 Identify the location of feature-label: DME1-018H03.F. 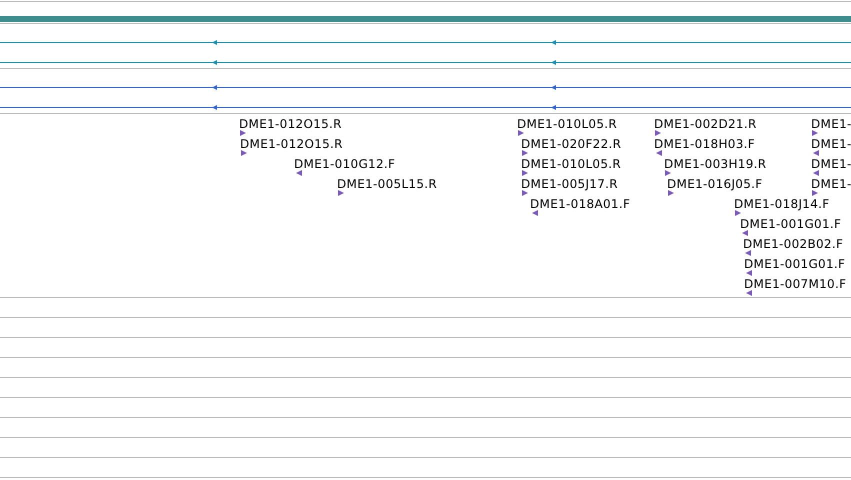
(704, 144).